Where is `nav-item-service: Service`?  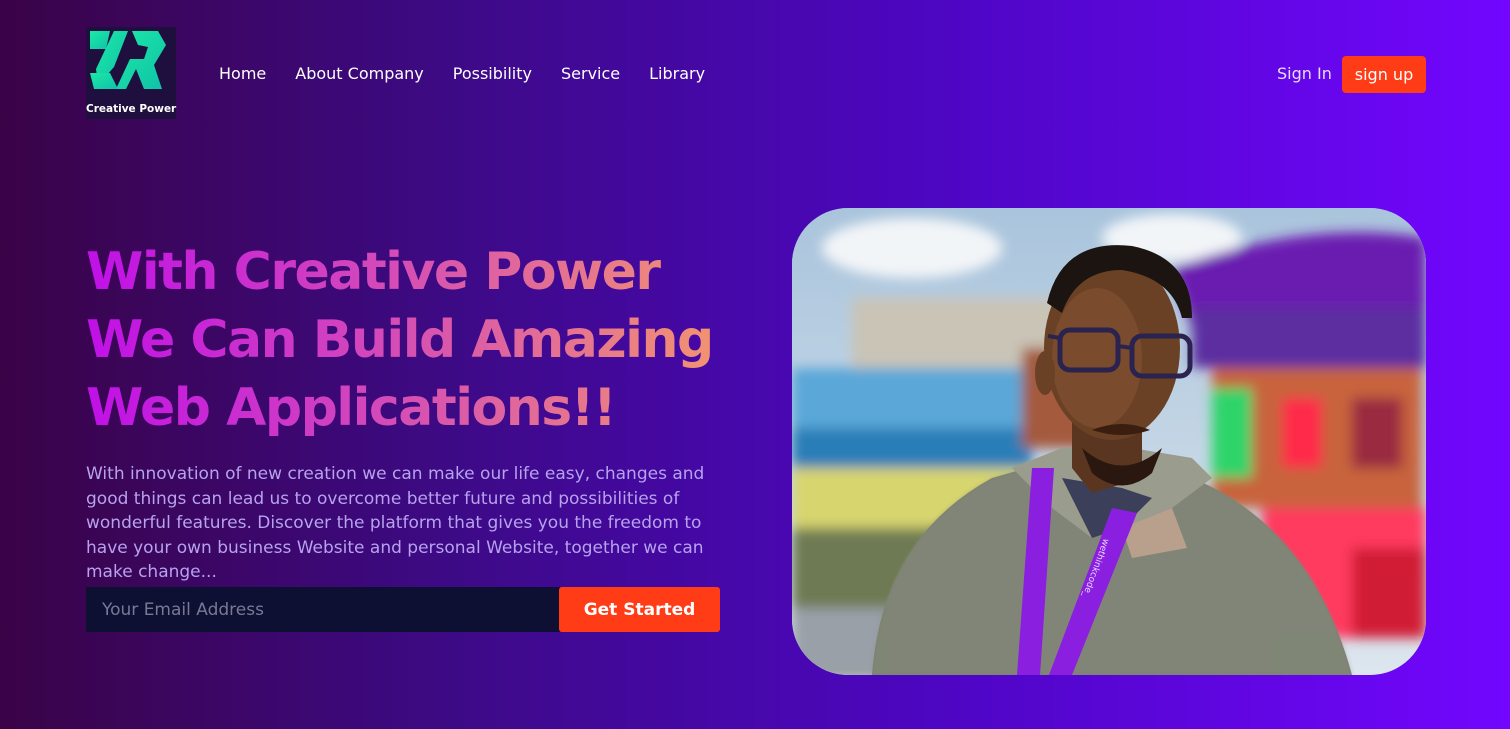
nav-item-service: Service is located at coordinates (590, 74).